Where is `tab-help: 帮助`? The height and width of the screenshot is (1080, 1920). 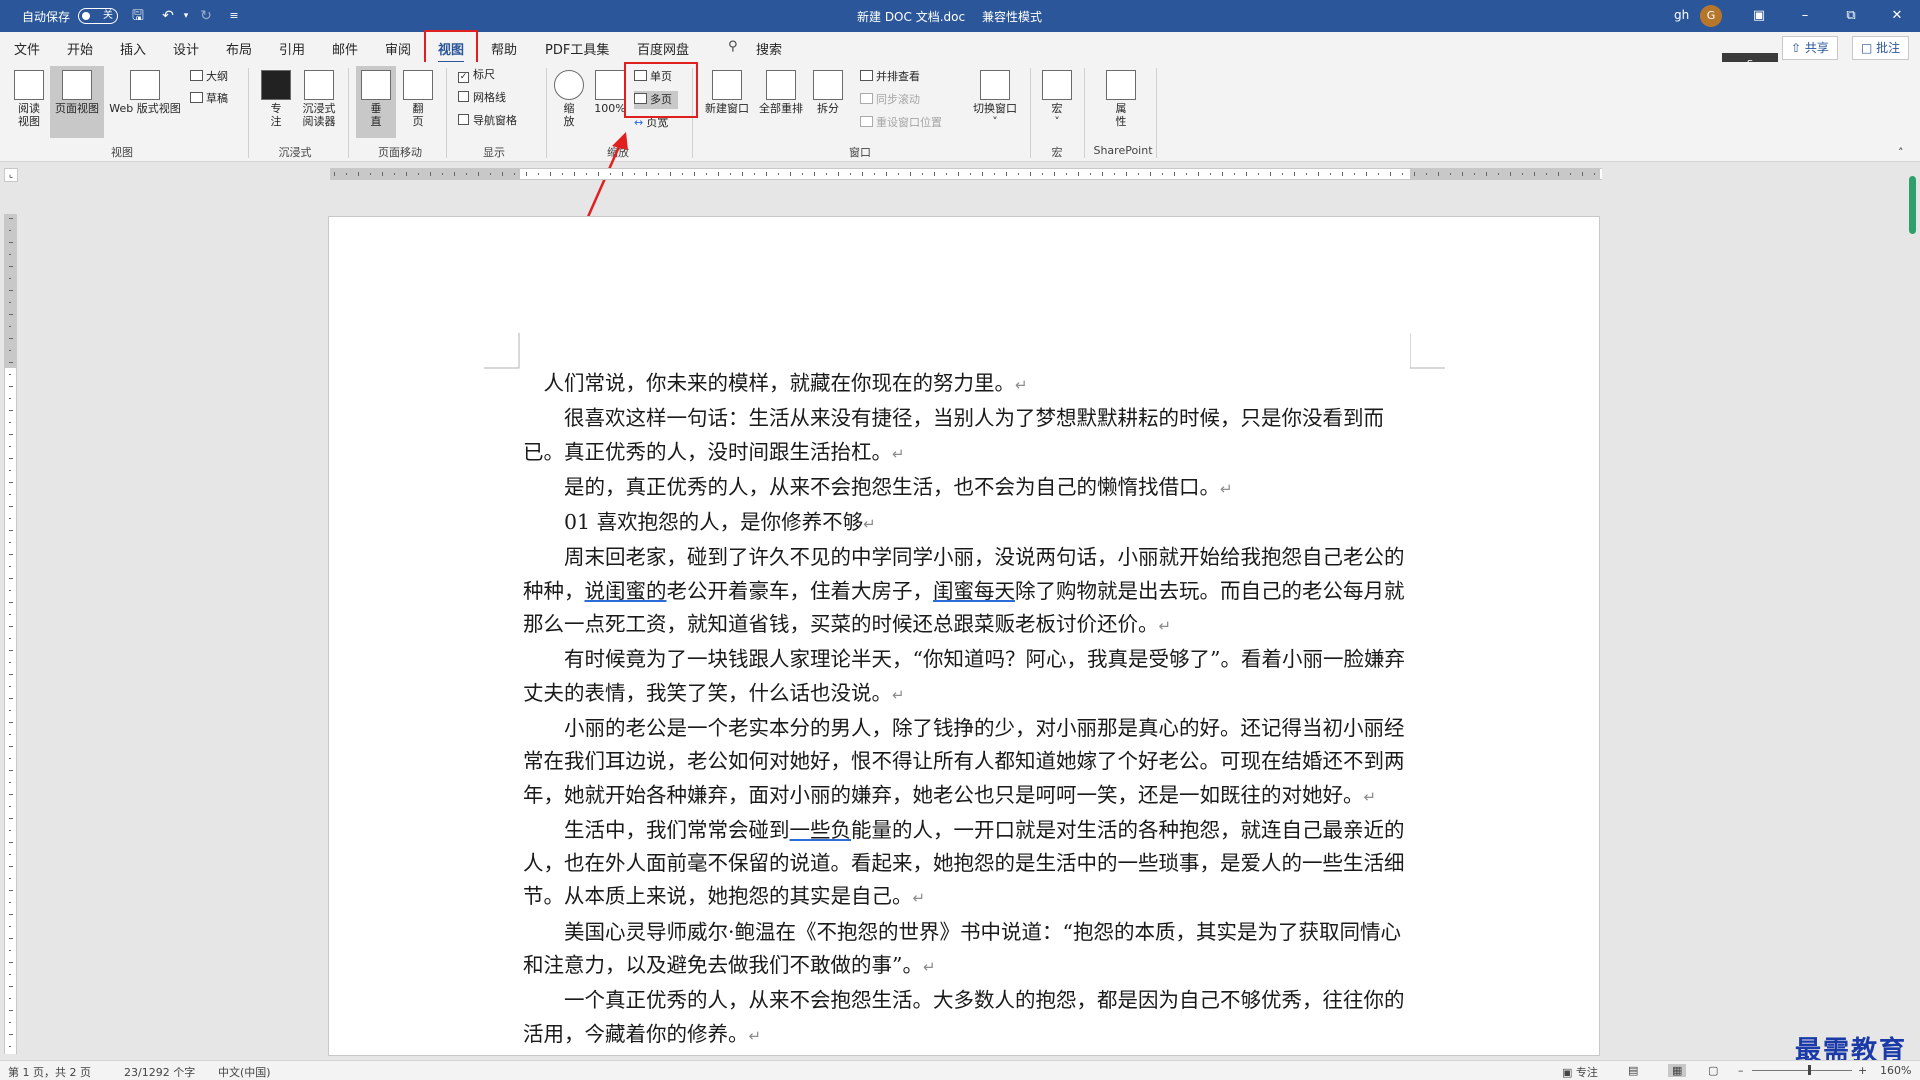 tab-help: 帮助 is located at coordinates (504, 48).